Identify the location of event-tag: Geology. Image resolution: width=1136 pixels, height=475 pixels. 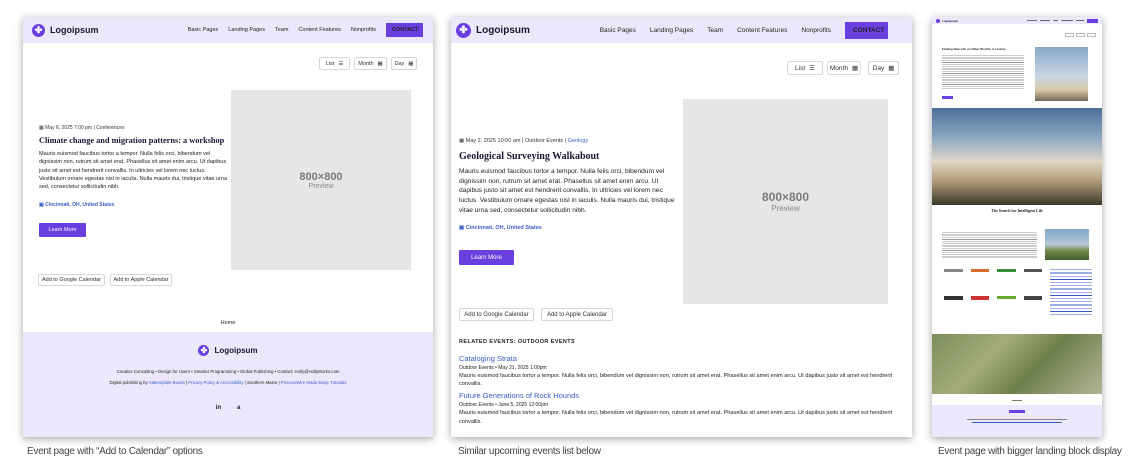
(578, 141).